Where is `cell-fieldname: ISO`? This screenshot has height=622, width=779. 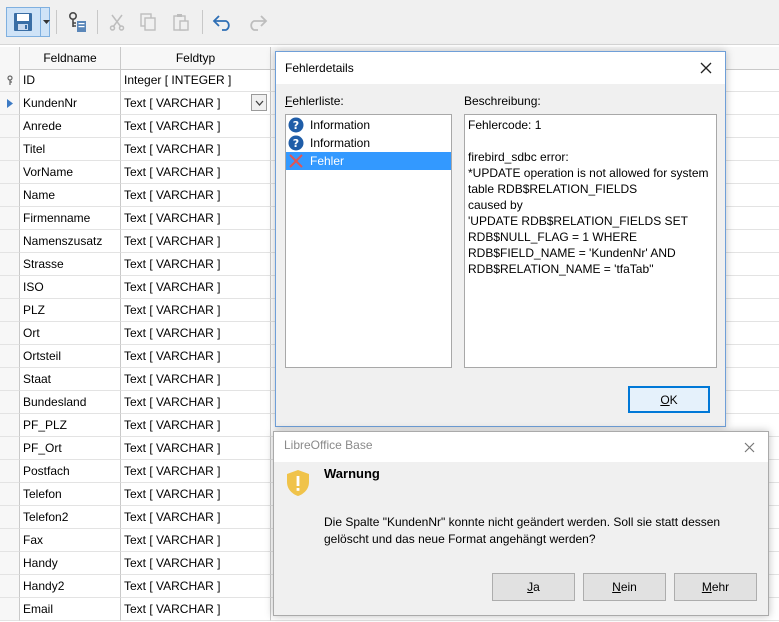
cell-fieldname: ISO is located at coordinates (70, 287).